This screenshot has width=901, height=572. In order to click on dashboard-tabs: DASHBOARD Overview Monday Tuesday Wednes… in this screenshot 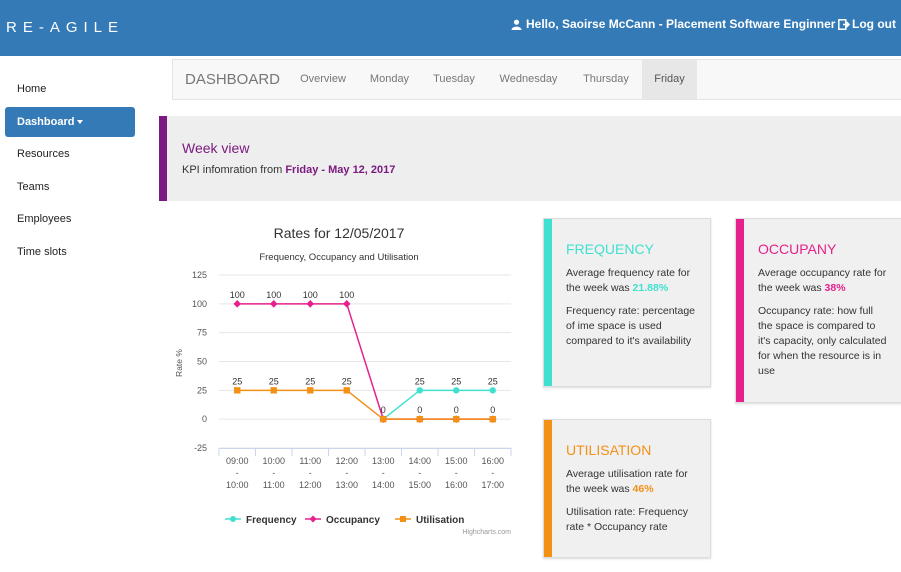, I will do `click(536, 79)`.